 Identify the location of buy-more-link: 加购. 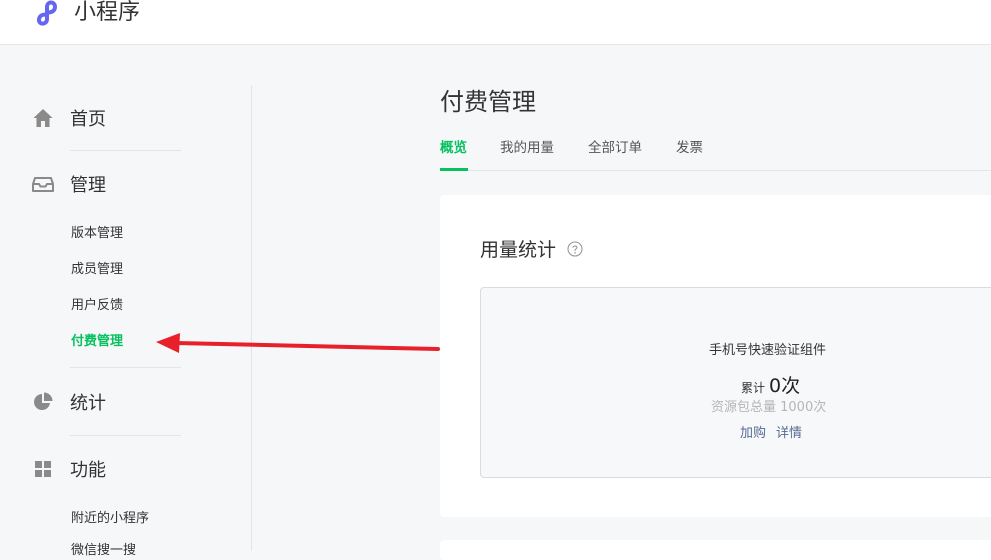
(753, 434).